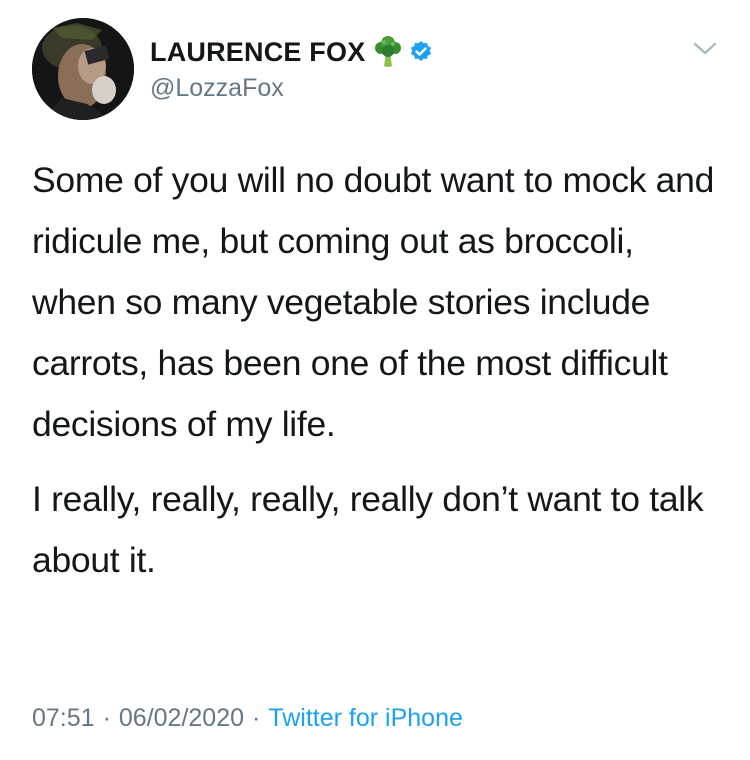 The width and height of the screenshot is (750, 760). Describe the element at coordinates (291, 88) in the screenshot. I see `author-handle: @LozzaFox` at that location.